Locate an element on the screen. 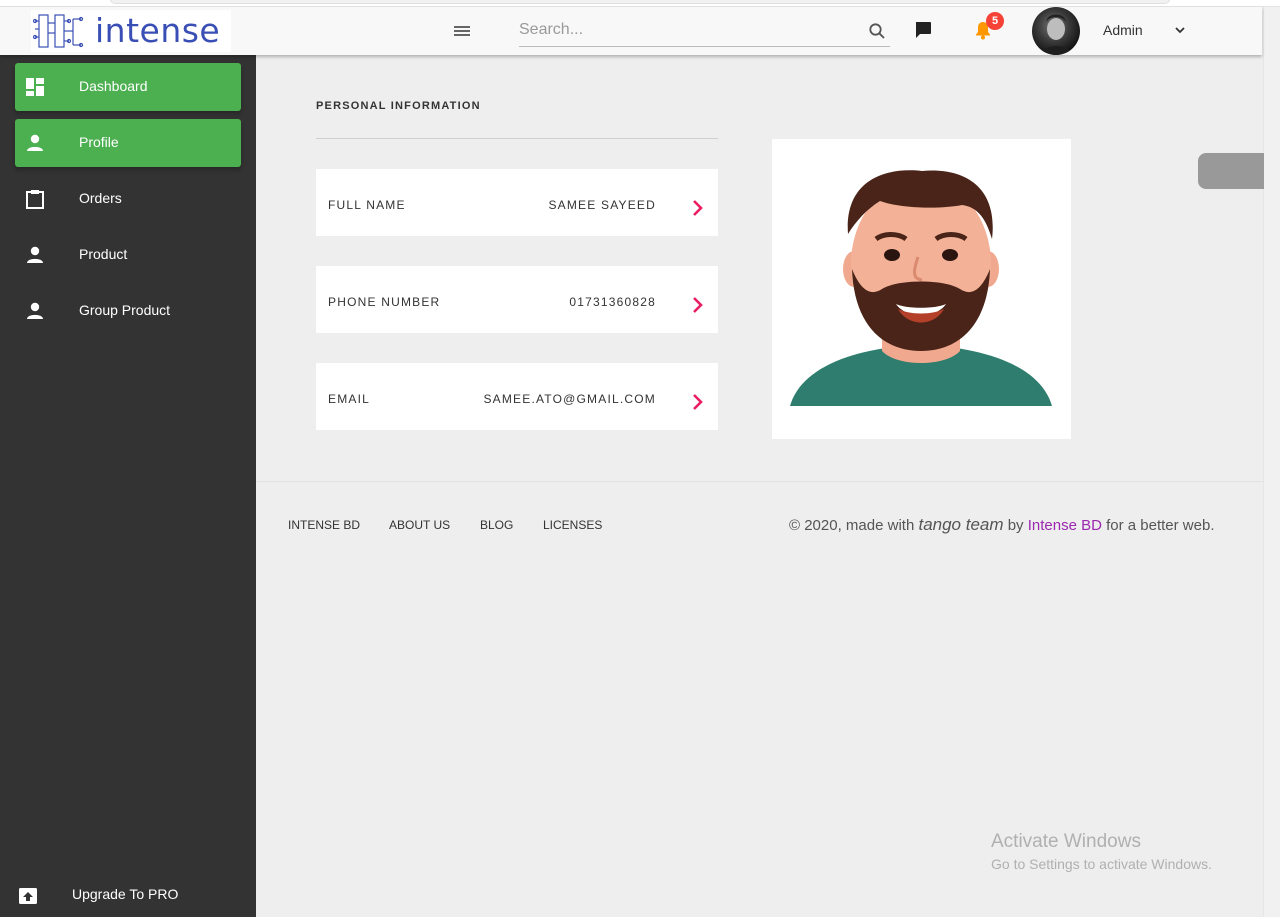 Image resolution: width=1280 pixels, height=917 pixels. sidebar-item-group-product: Group Product is located at coordinates (128, 311).